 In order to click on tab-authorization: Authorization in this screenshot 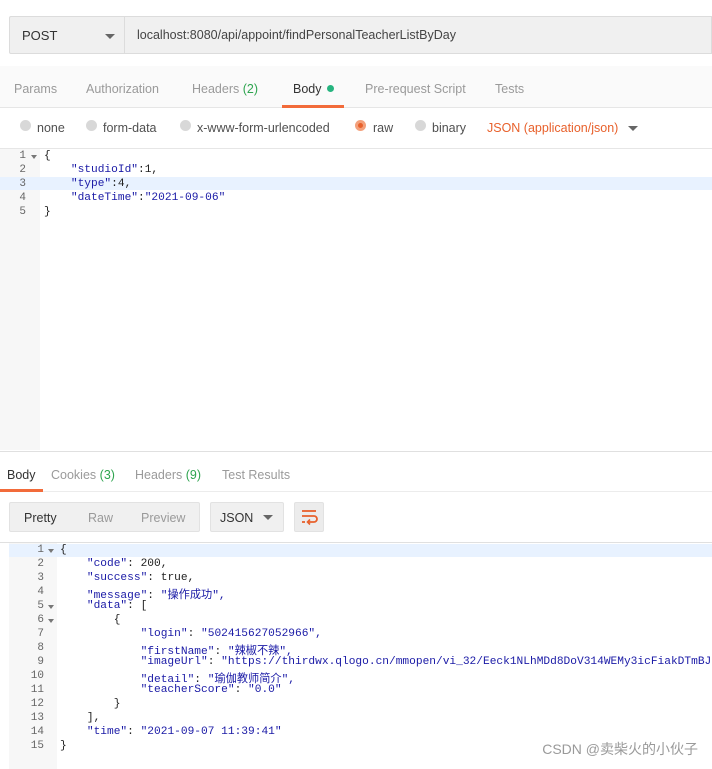, I will do `click(122, 89)`.